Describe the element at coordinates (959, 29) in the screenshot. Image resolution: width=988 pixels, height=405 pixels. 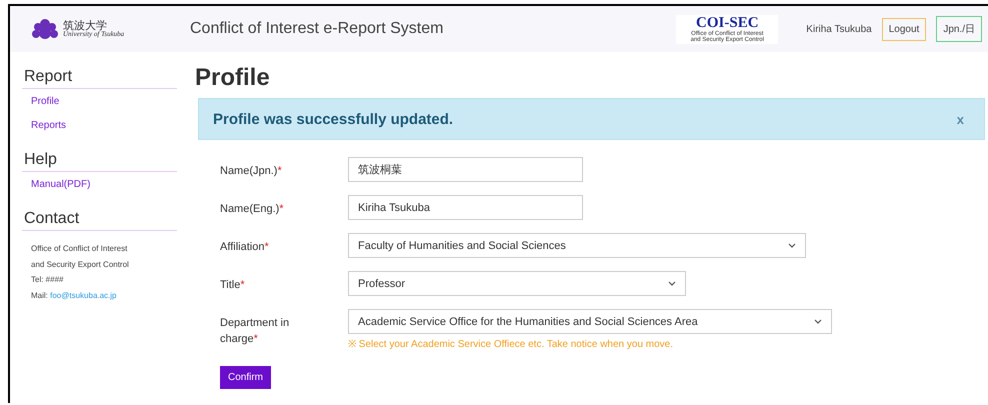
I see `header-button: Jpn./日` at that location.